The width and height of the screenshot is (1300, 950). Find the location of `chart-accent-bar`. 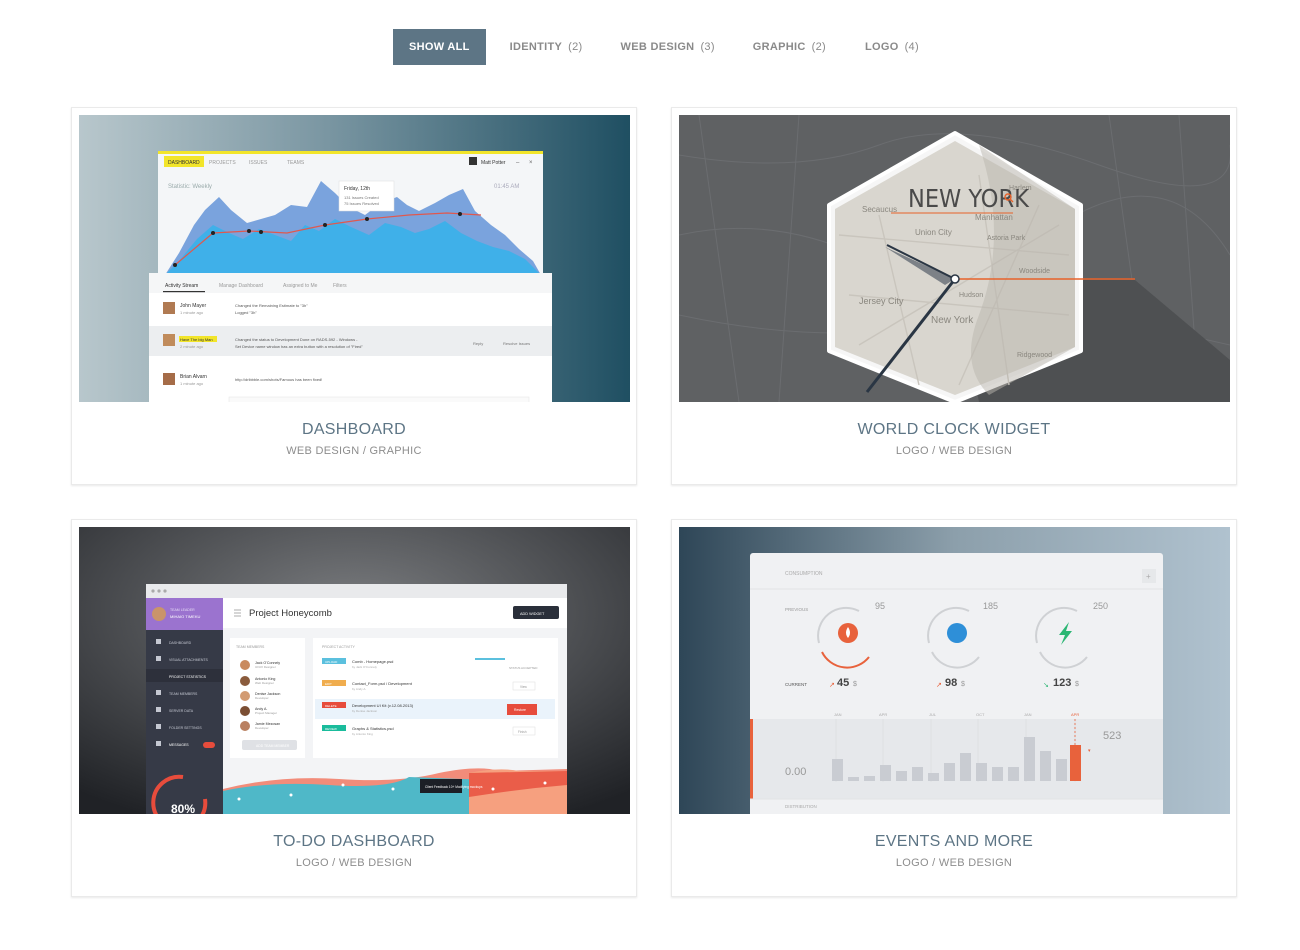

chart-accent-bar is located at coordinates (751, 759).